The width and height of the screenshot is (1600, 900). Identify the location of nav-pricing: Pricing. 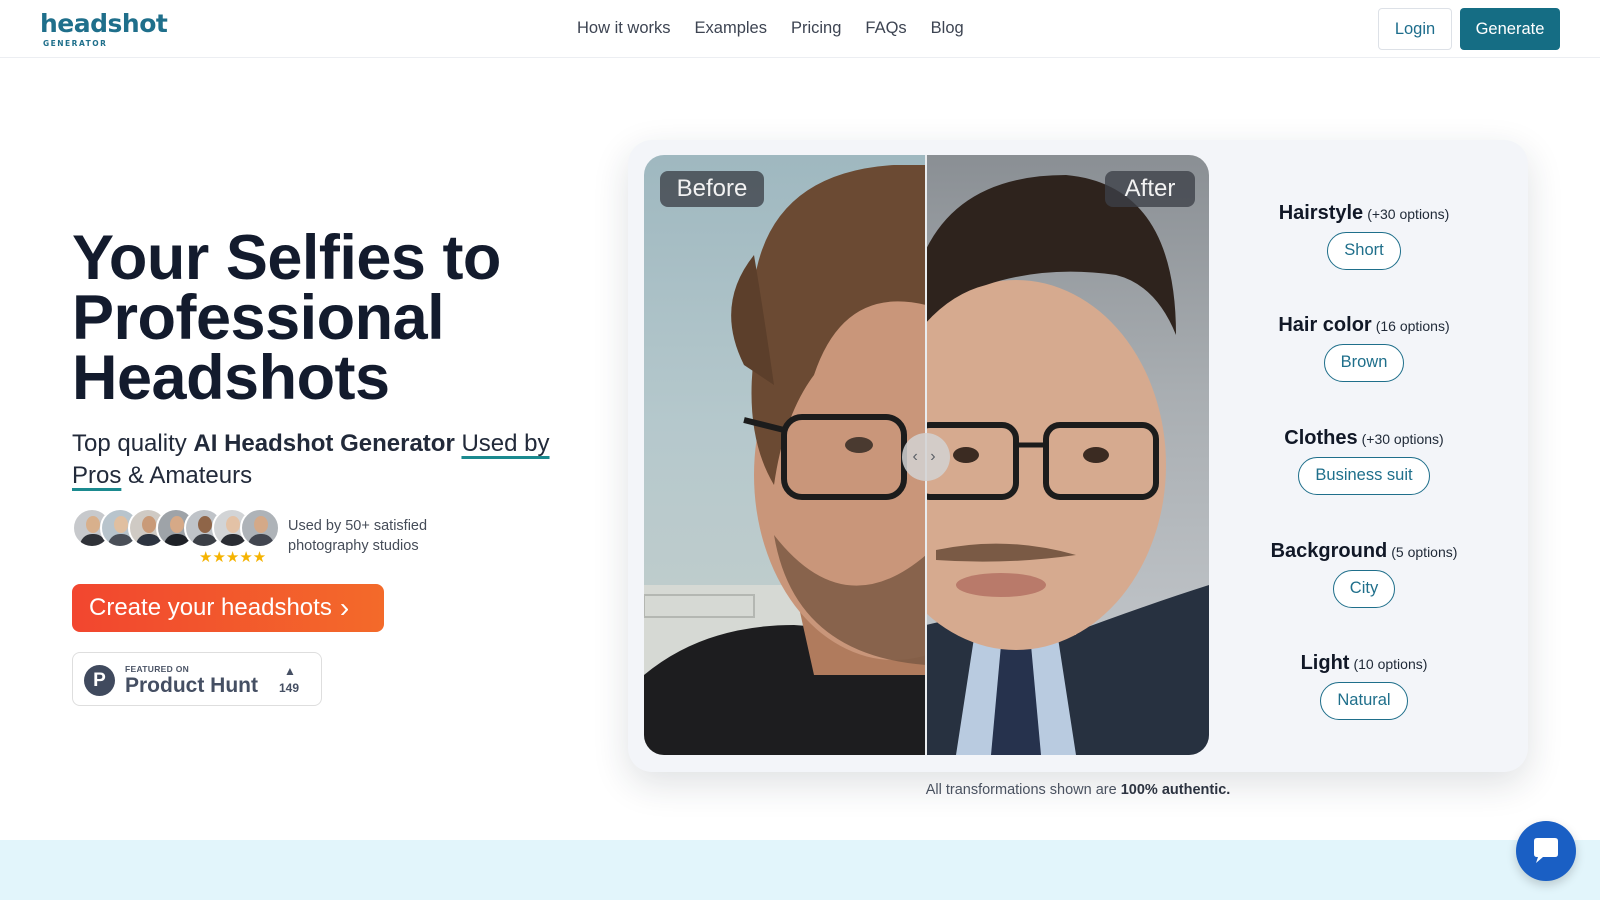
(816, 28).